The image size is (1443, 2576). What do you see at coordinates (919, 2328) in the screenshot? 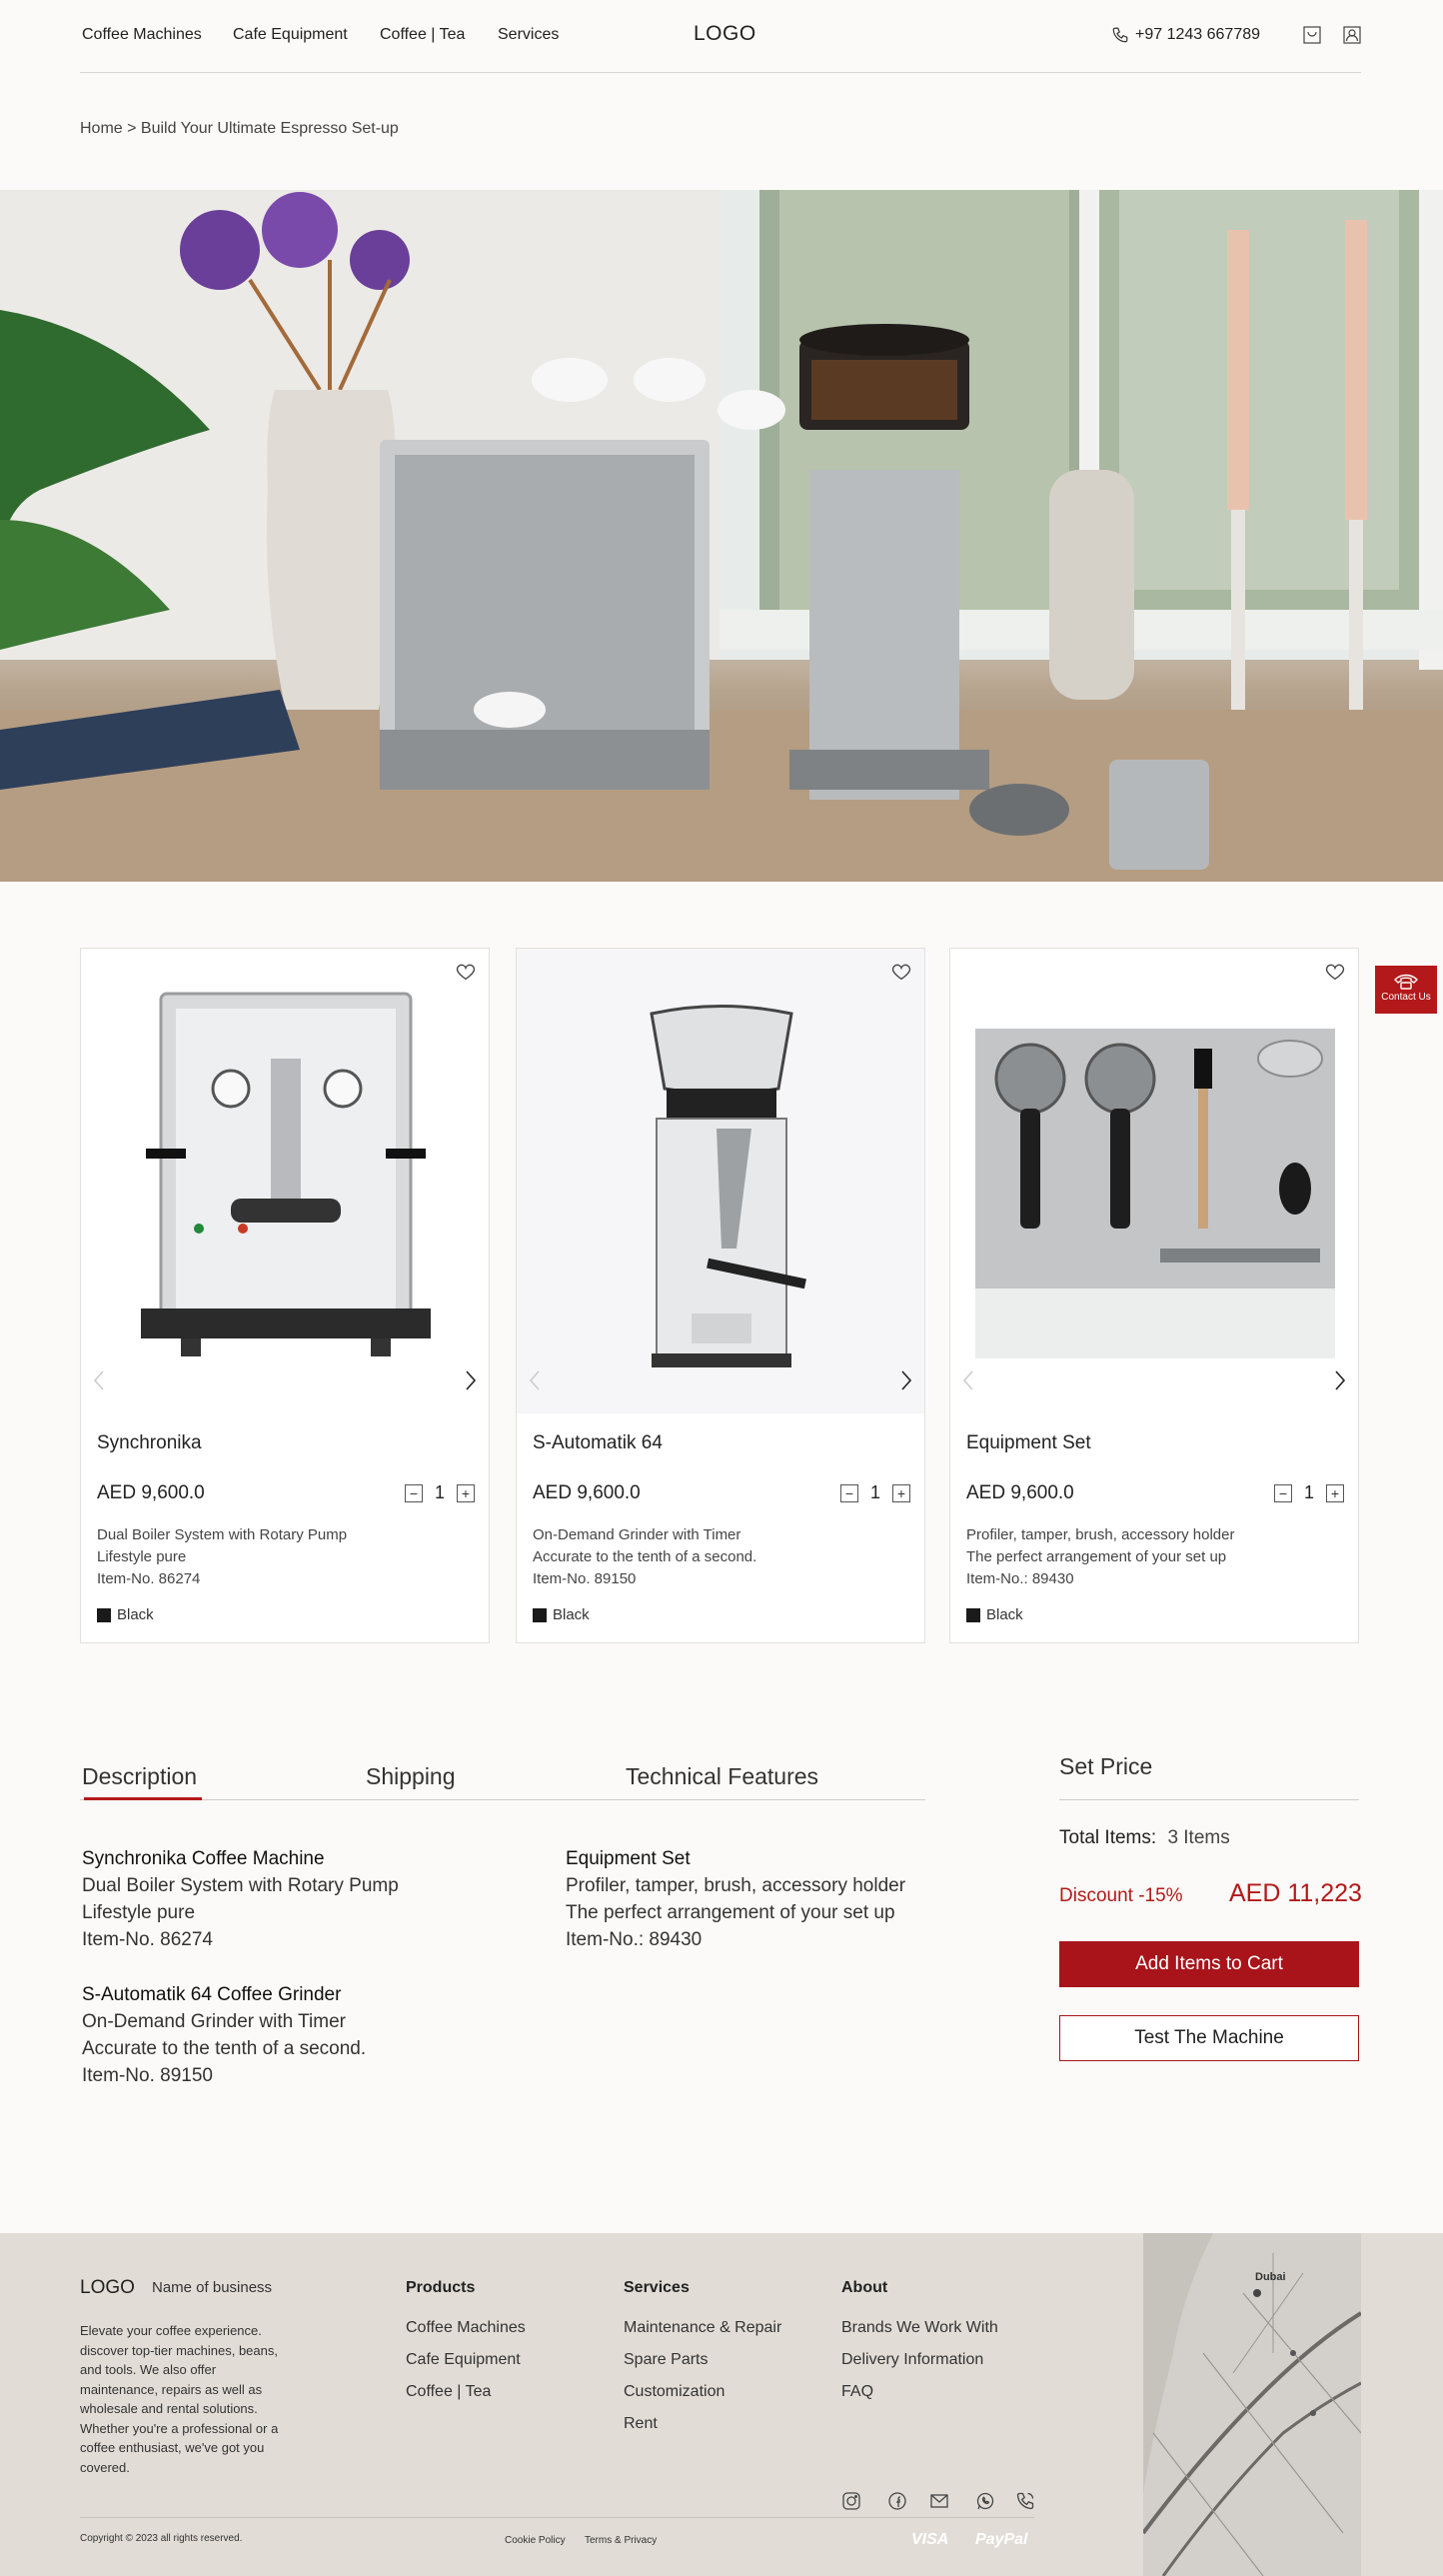
I see `footer-link-brands: Brands We Work With` at bounding box center [919, 2328].